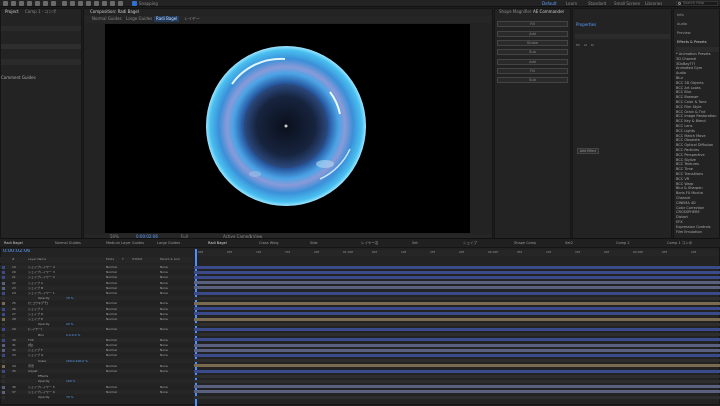 This screenshot has width=720, height=406. I want to click on anchor-point-icon, so click(286, 126).